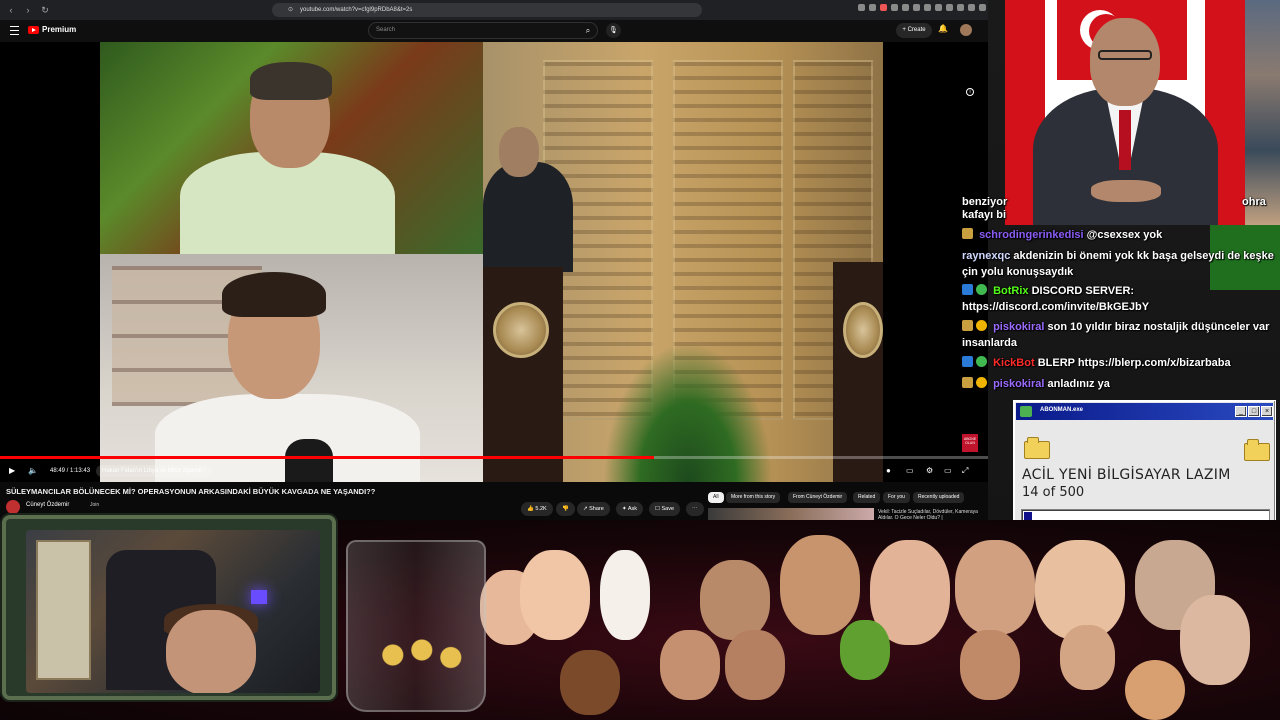 The image size is (1280, 720). I want to click on chat-username: schrodingerinkedisi, so click(1031, 235).